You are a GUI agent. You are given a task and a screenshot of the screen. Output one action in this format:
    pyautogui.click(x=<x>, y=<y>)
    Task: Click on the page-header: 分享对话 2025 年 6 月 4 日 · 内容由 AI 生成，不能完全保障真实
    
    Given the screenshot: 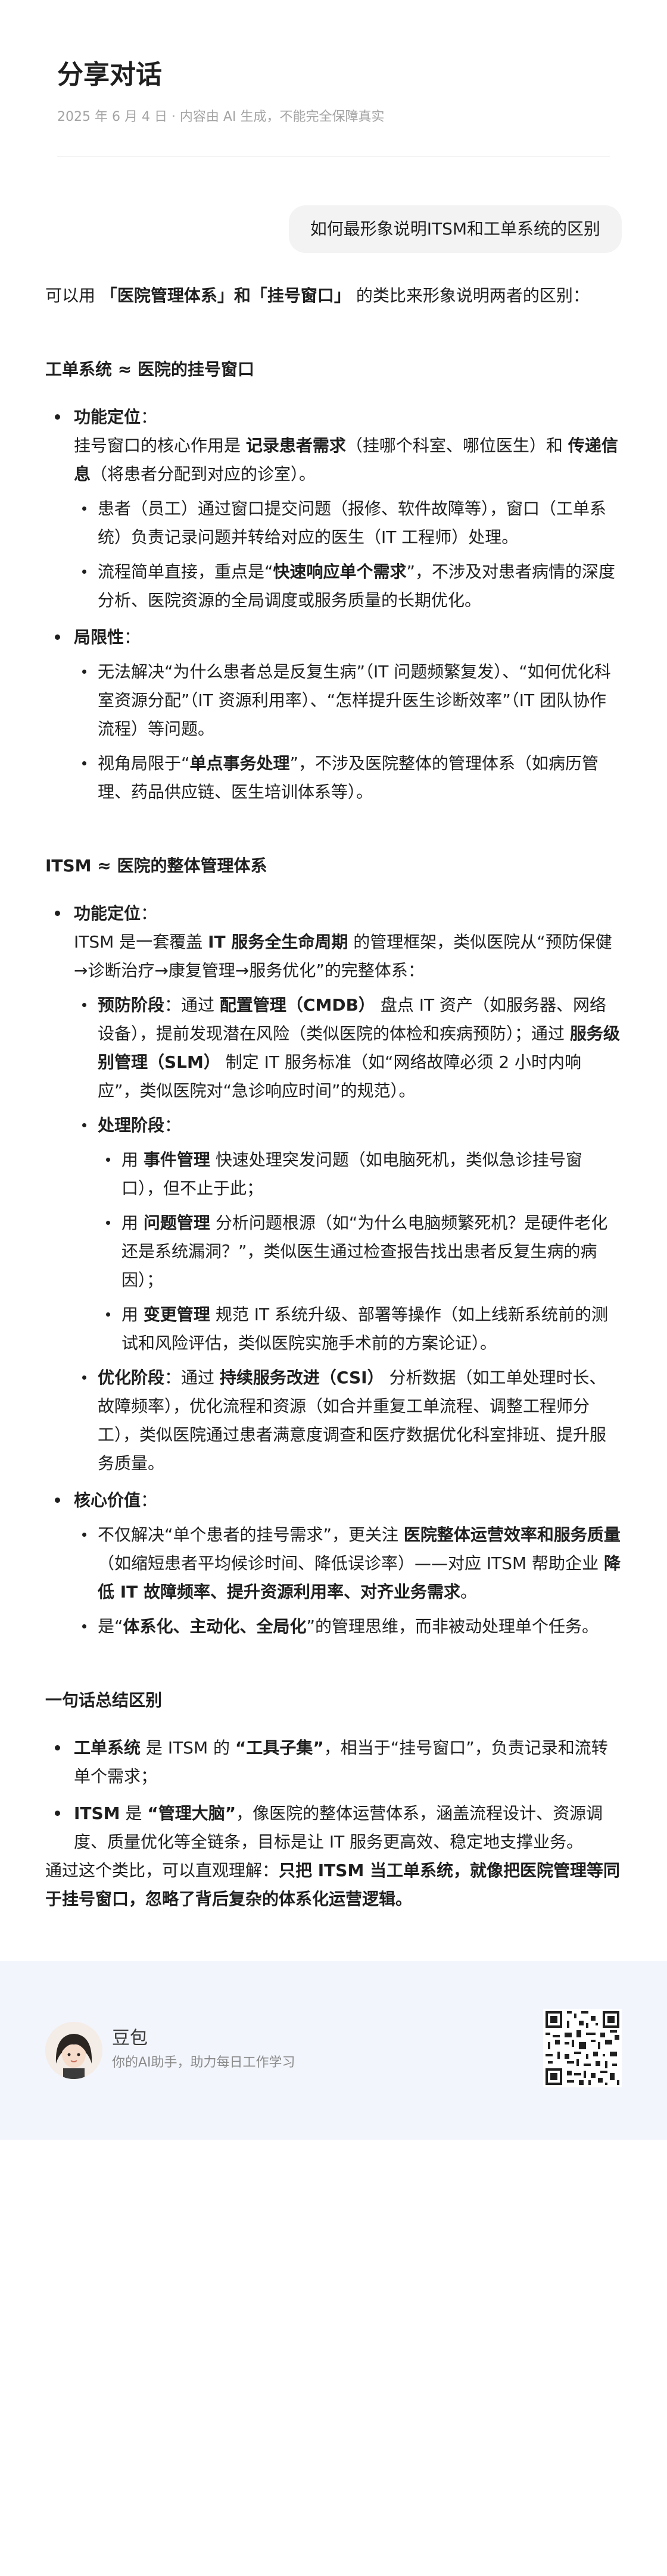 What is the action you would take?
    pyautogui.click(x=333, y=63)
    